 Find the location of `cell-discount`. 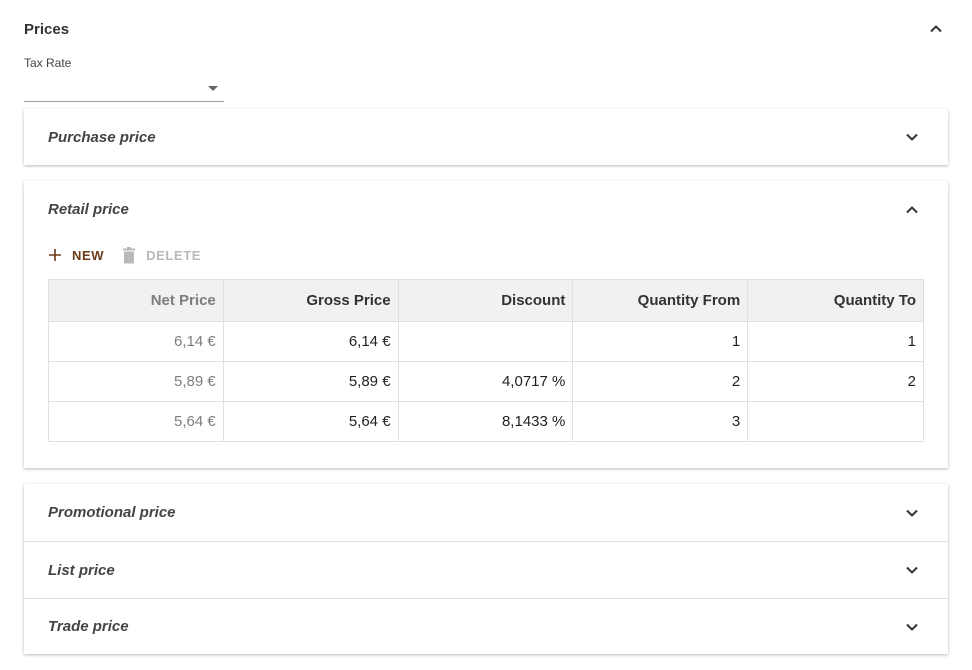

cell-discount is located at coordinates (485, 341).